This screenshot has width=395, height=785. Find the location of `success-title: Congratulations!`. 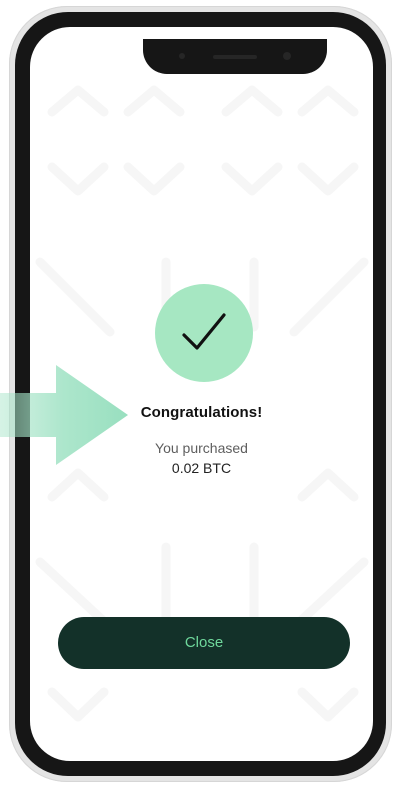

success-title: Congratulations! is located at coordinates (201, 412).